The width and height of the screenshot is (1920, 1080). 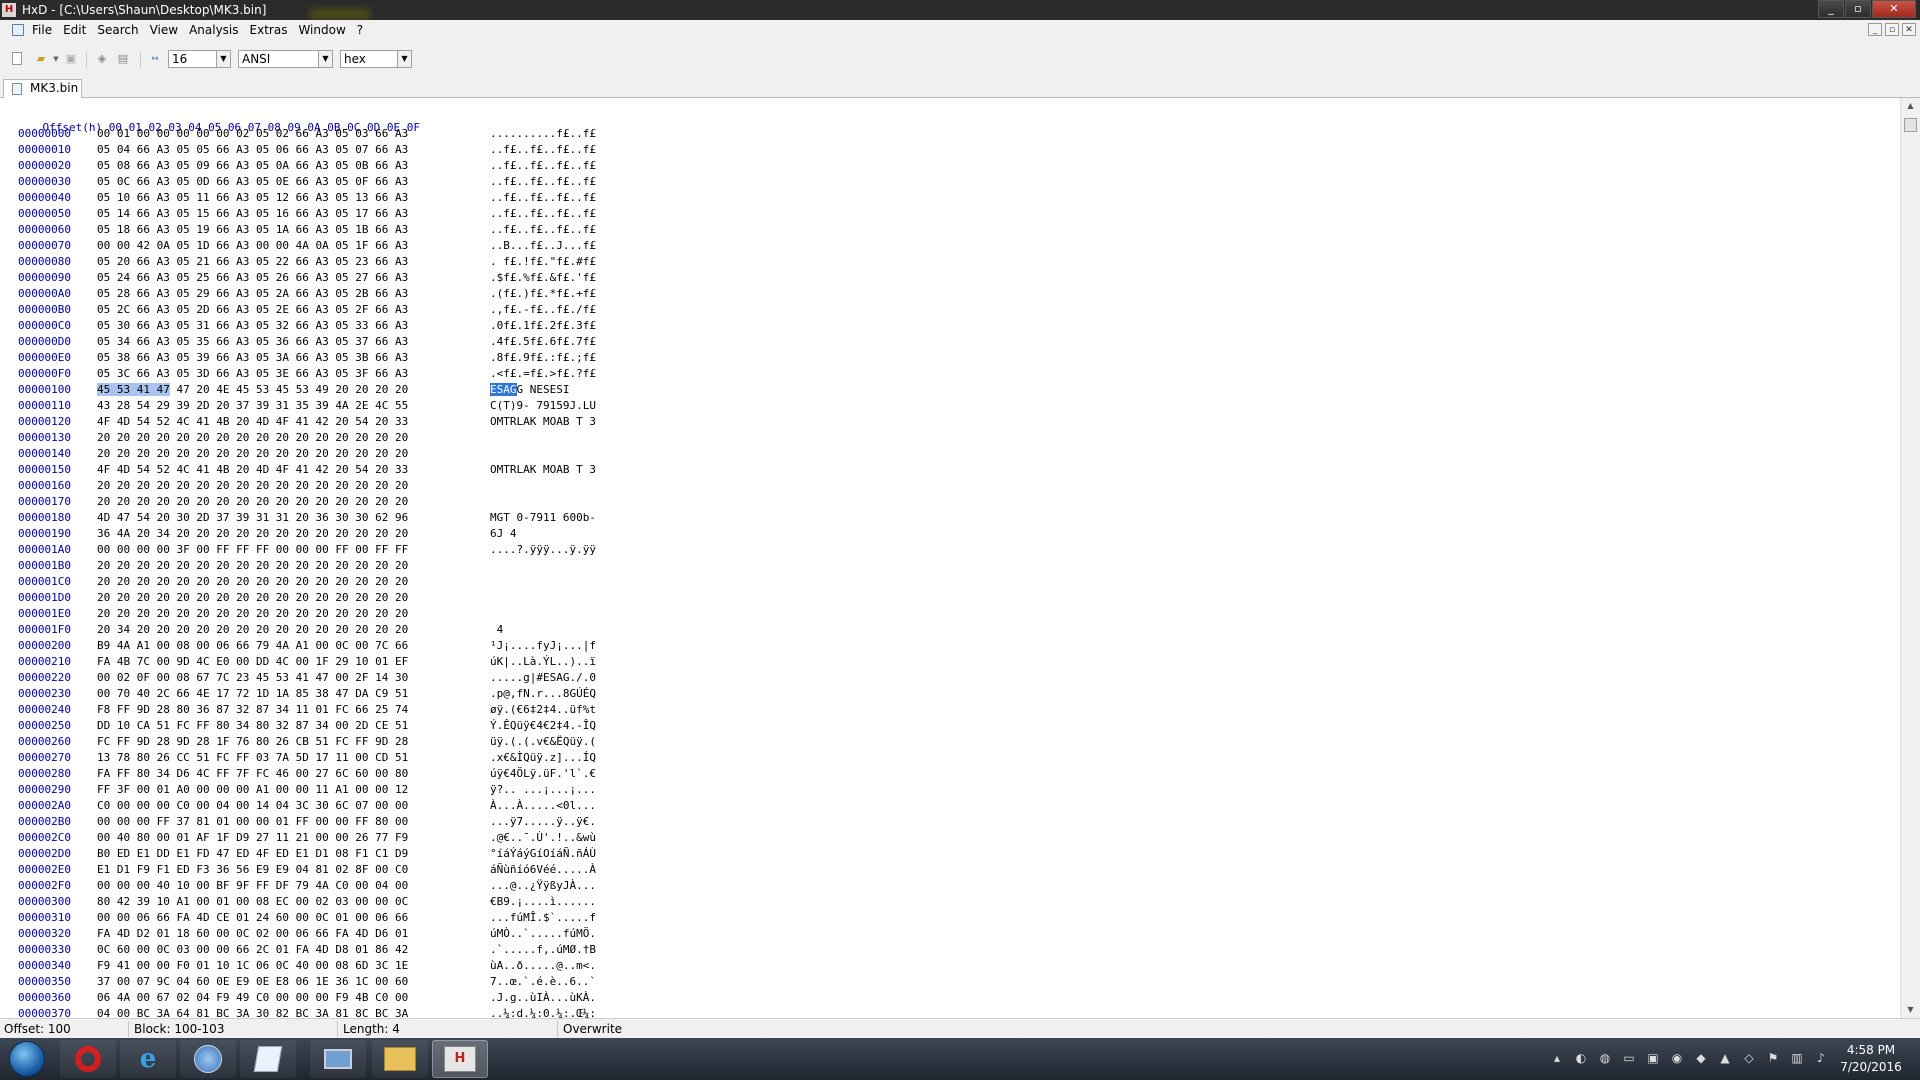 I want to click on tray-display-icon: ▣, so click(x=1653, y=1058).